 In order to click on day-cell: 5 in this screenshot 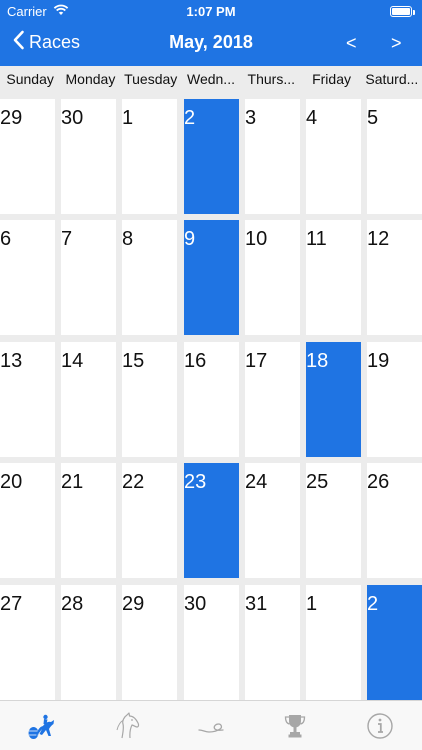, I will do `click(394, 156)`.